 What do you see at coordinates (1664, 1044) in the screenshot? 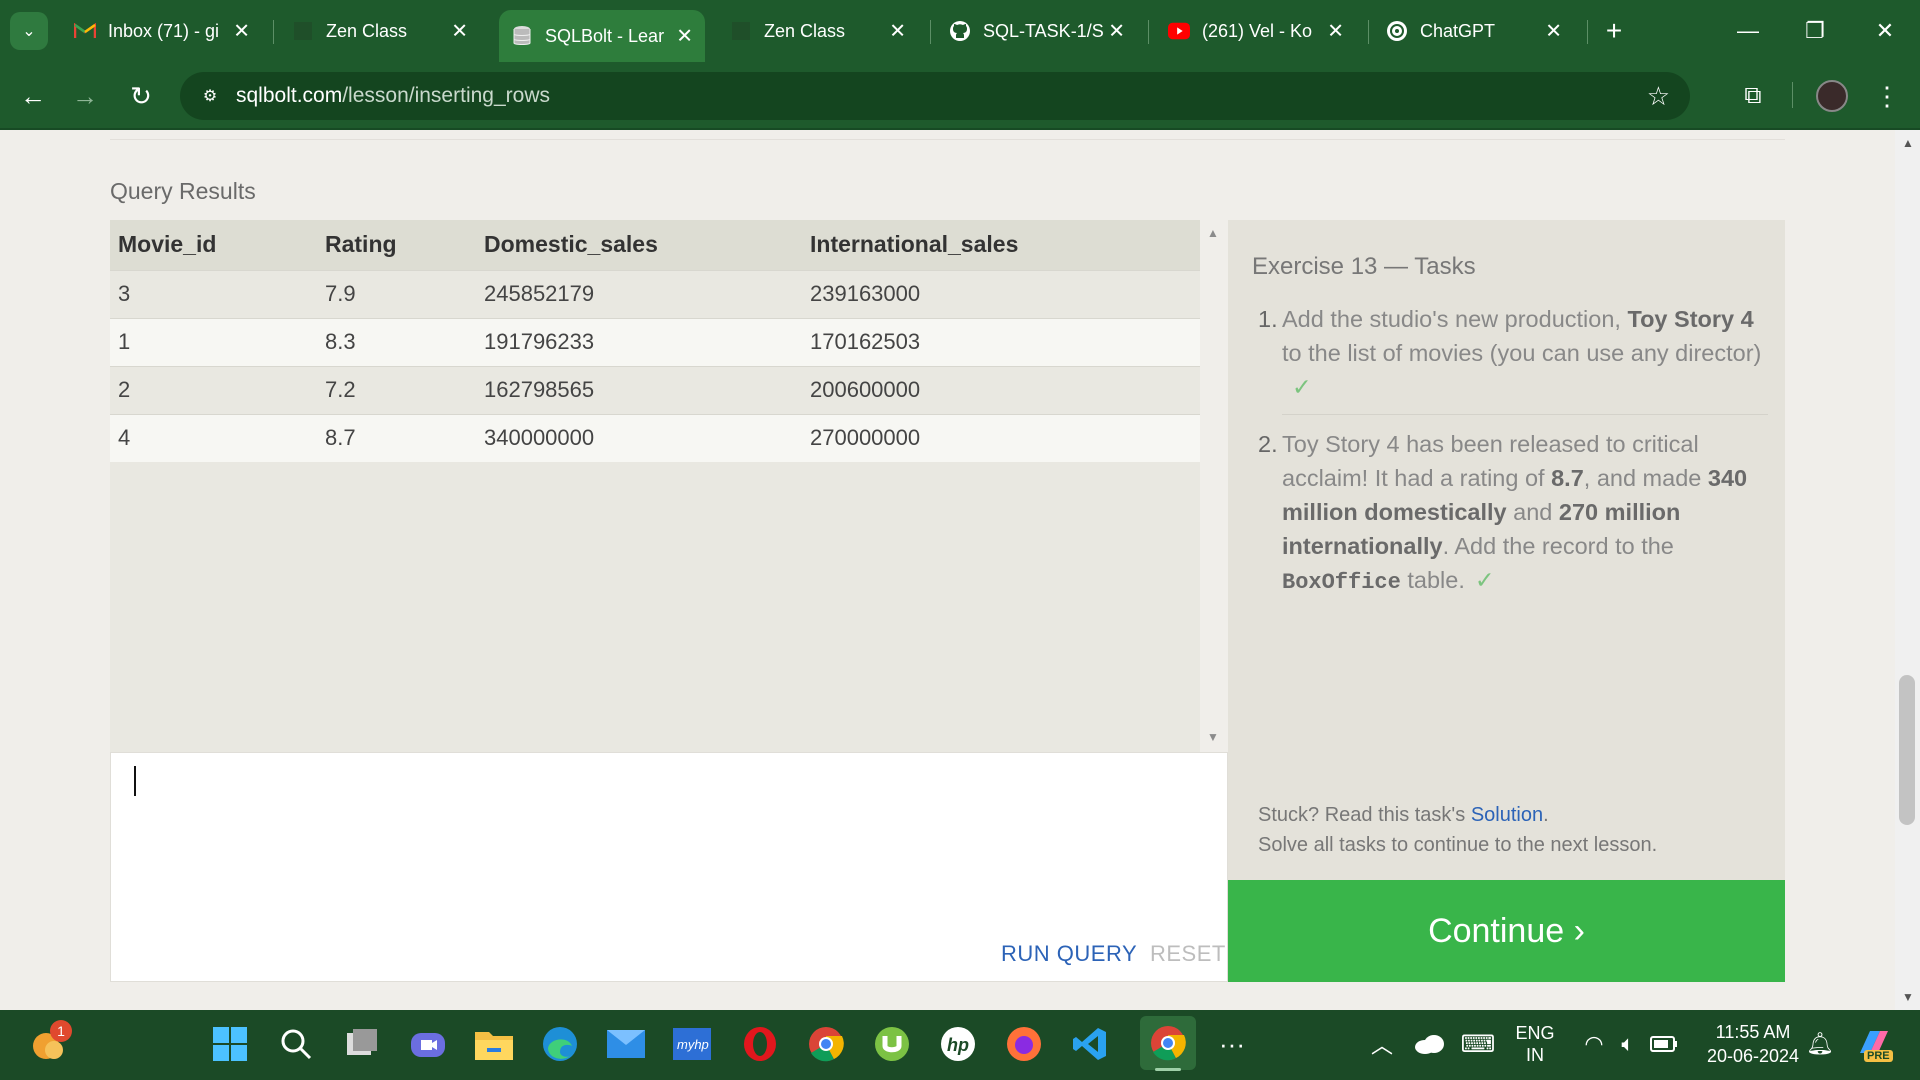
I see `battery-button` at bounding box center [1664, 1044].